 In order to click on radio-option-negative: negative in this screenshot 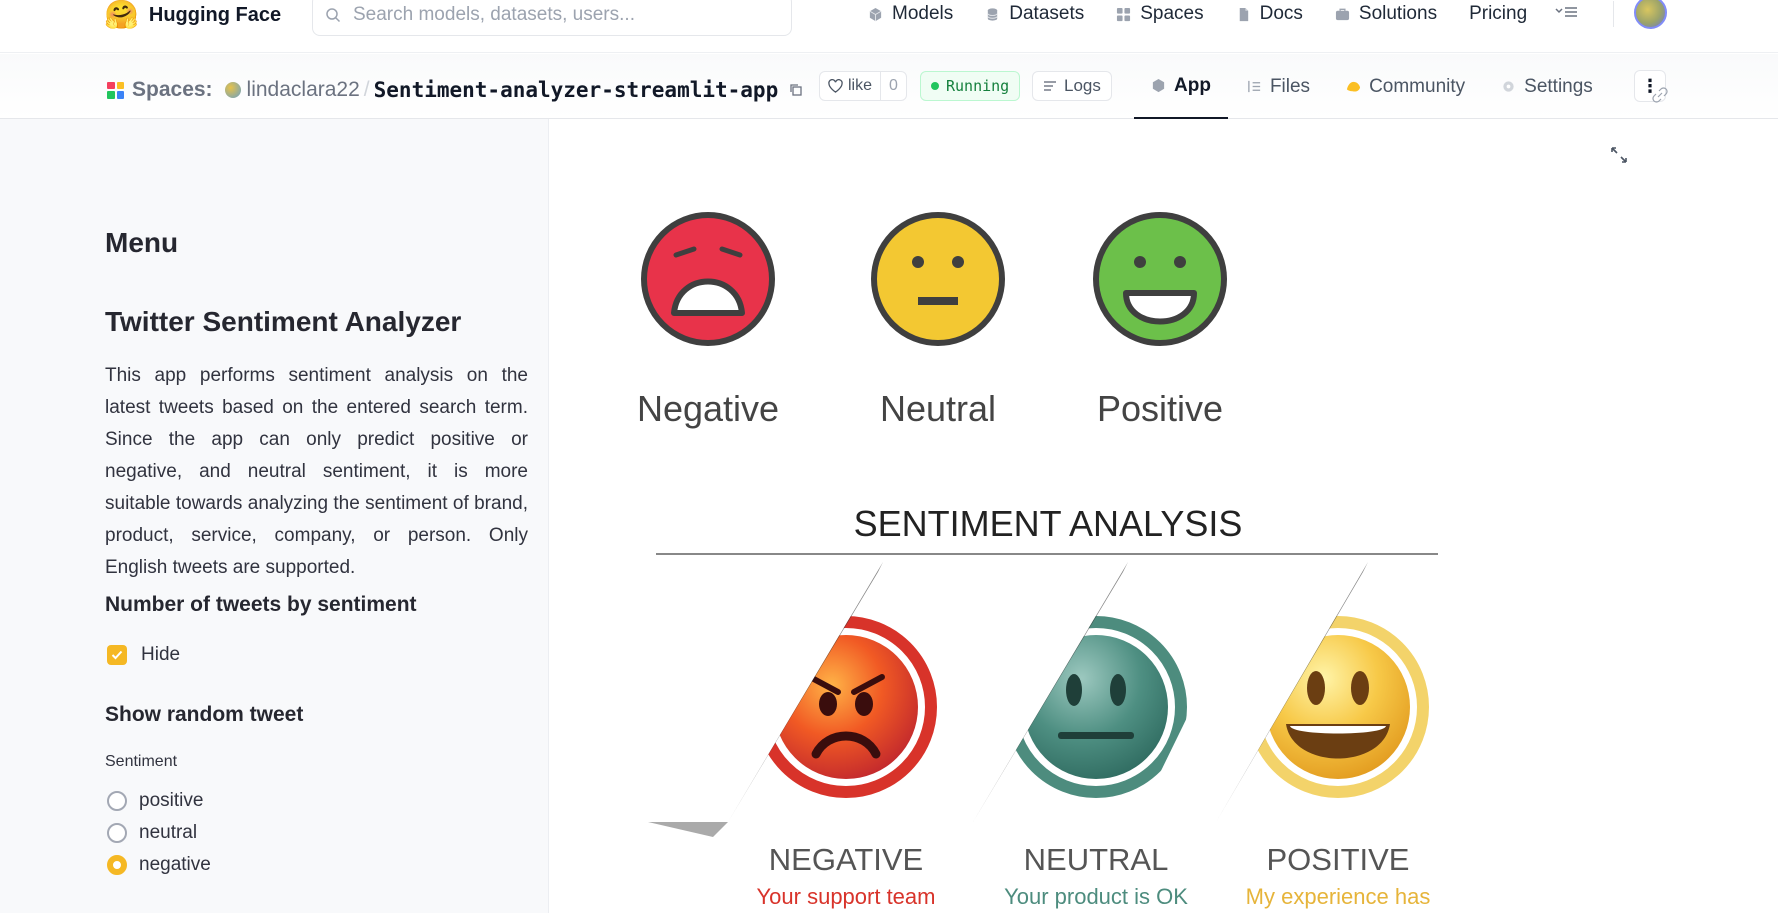, I will do `click(159, 865)`.